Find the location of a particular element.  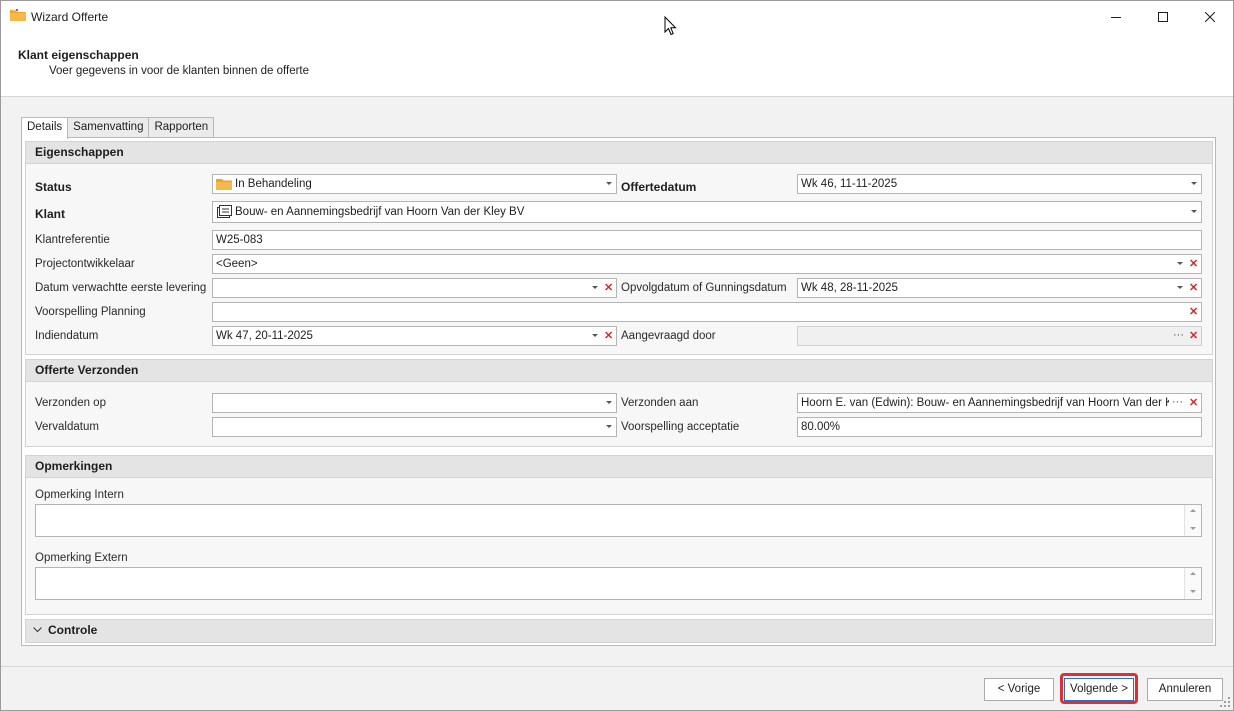

tab-rapporten: Rapporten is located at coordinates (181, 127).